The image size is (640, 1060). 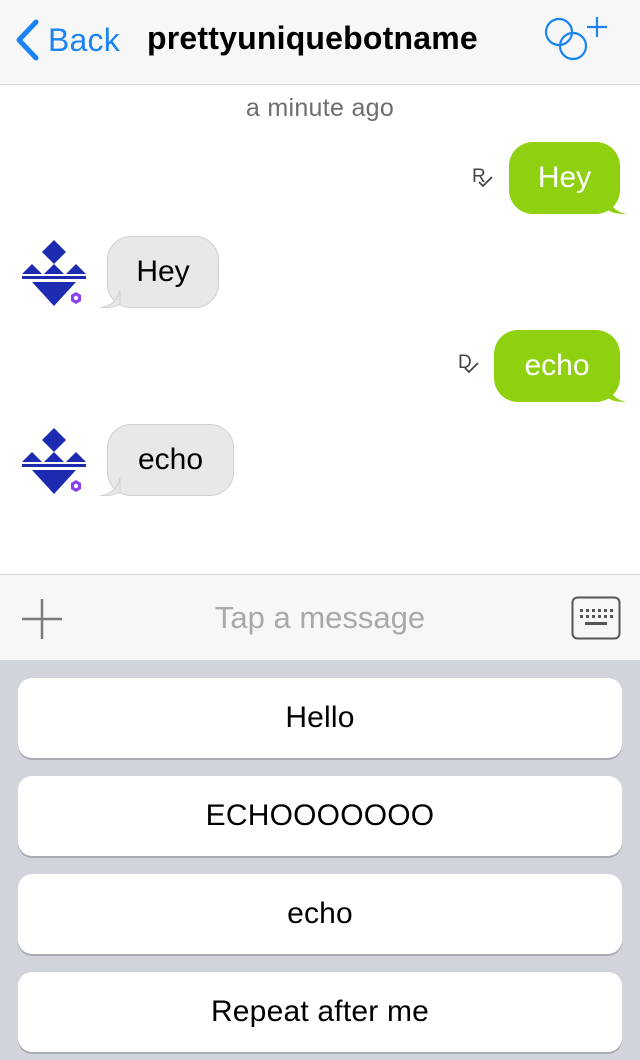 I want to click on nav-bar: Back prettyuniquebotname, so click(x=320, y=42).